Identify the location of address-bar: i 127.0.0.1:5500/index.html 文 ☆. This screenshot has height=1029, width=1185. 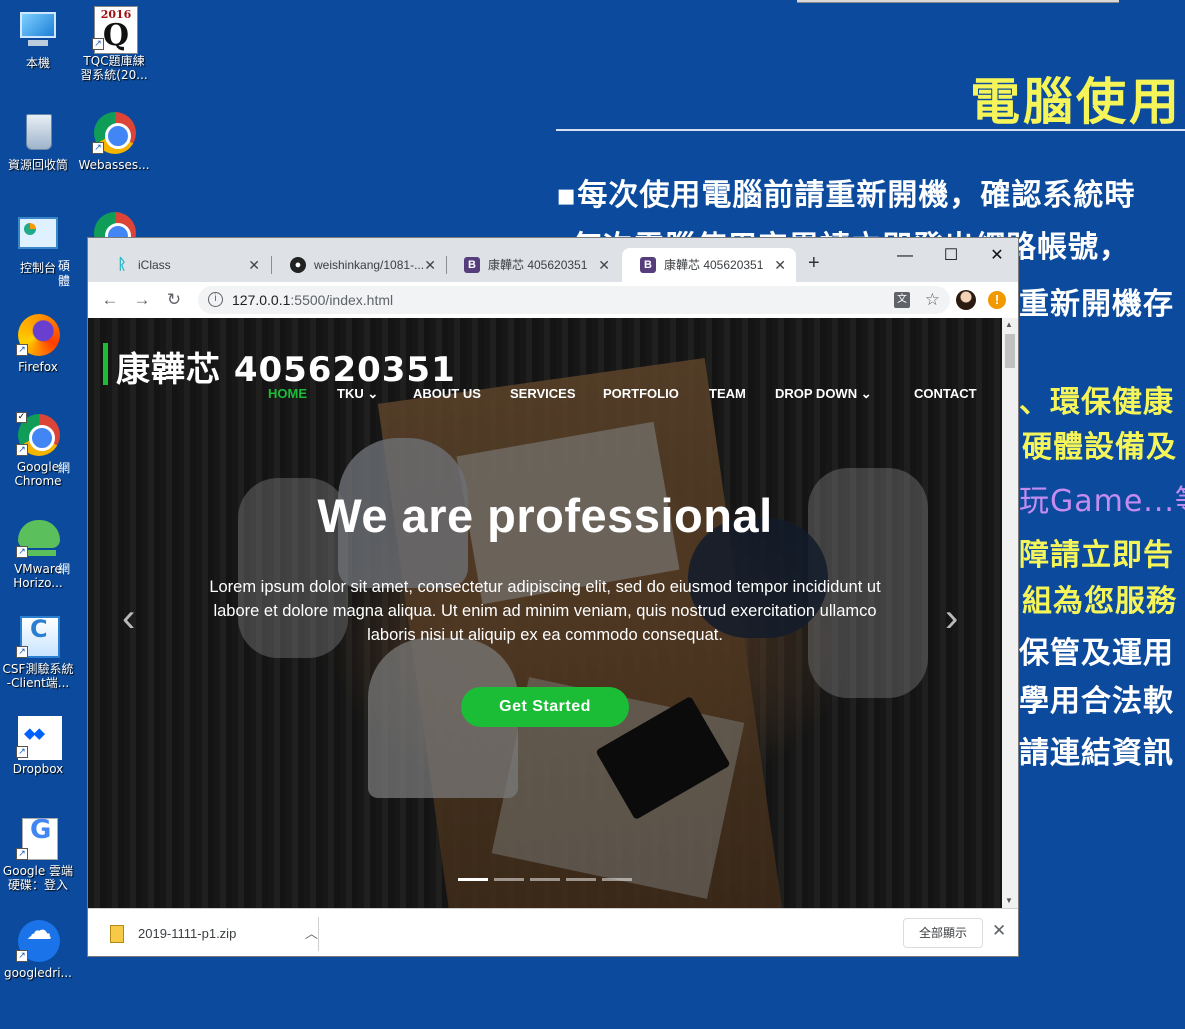
(574, 300).